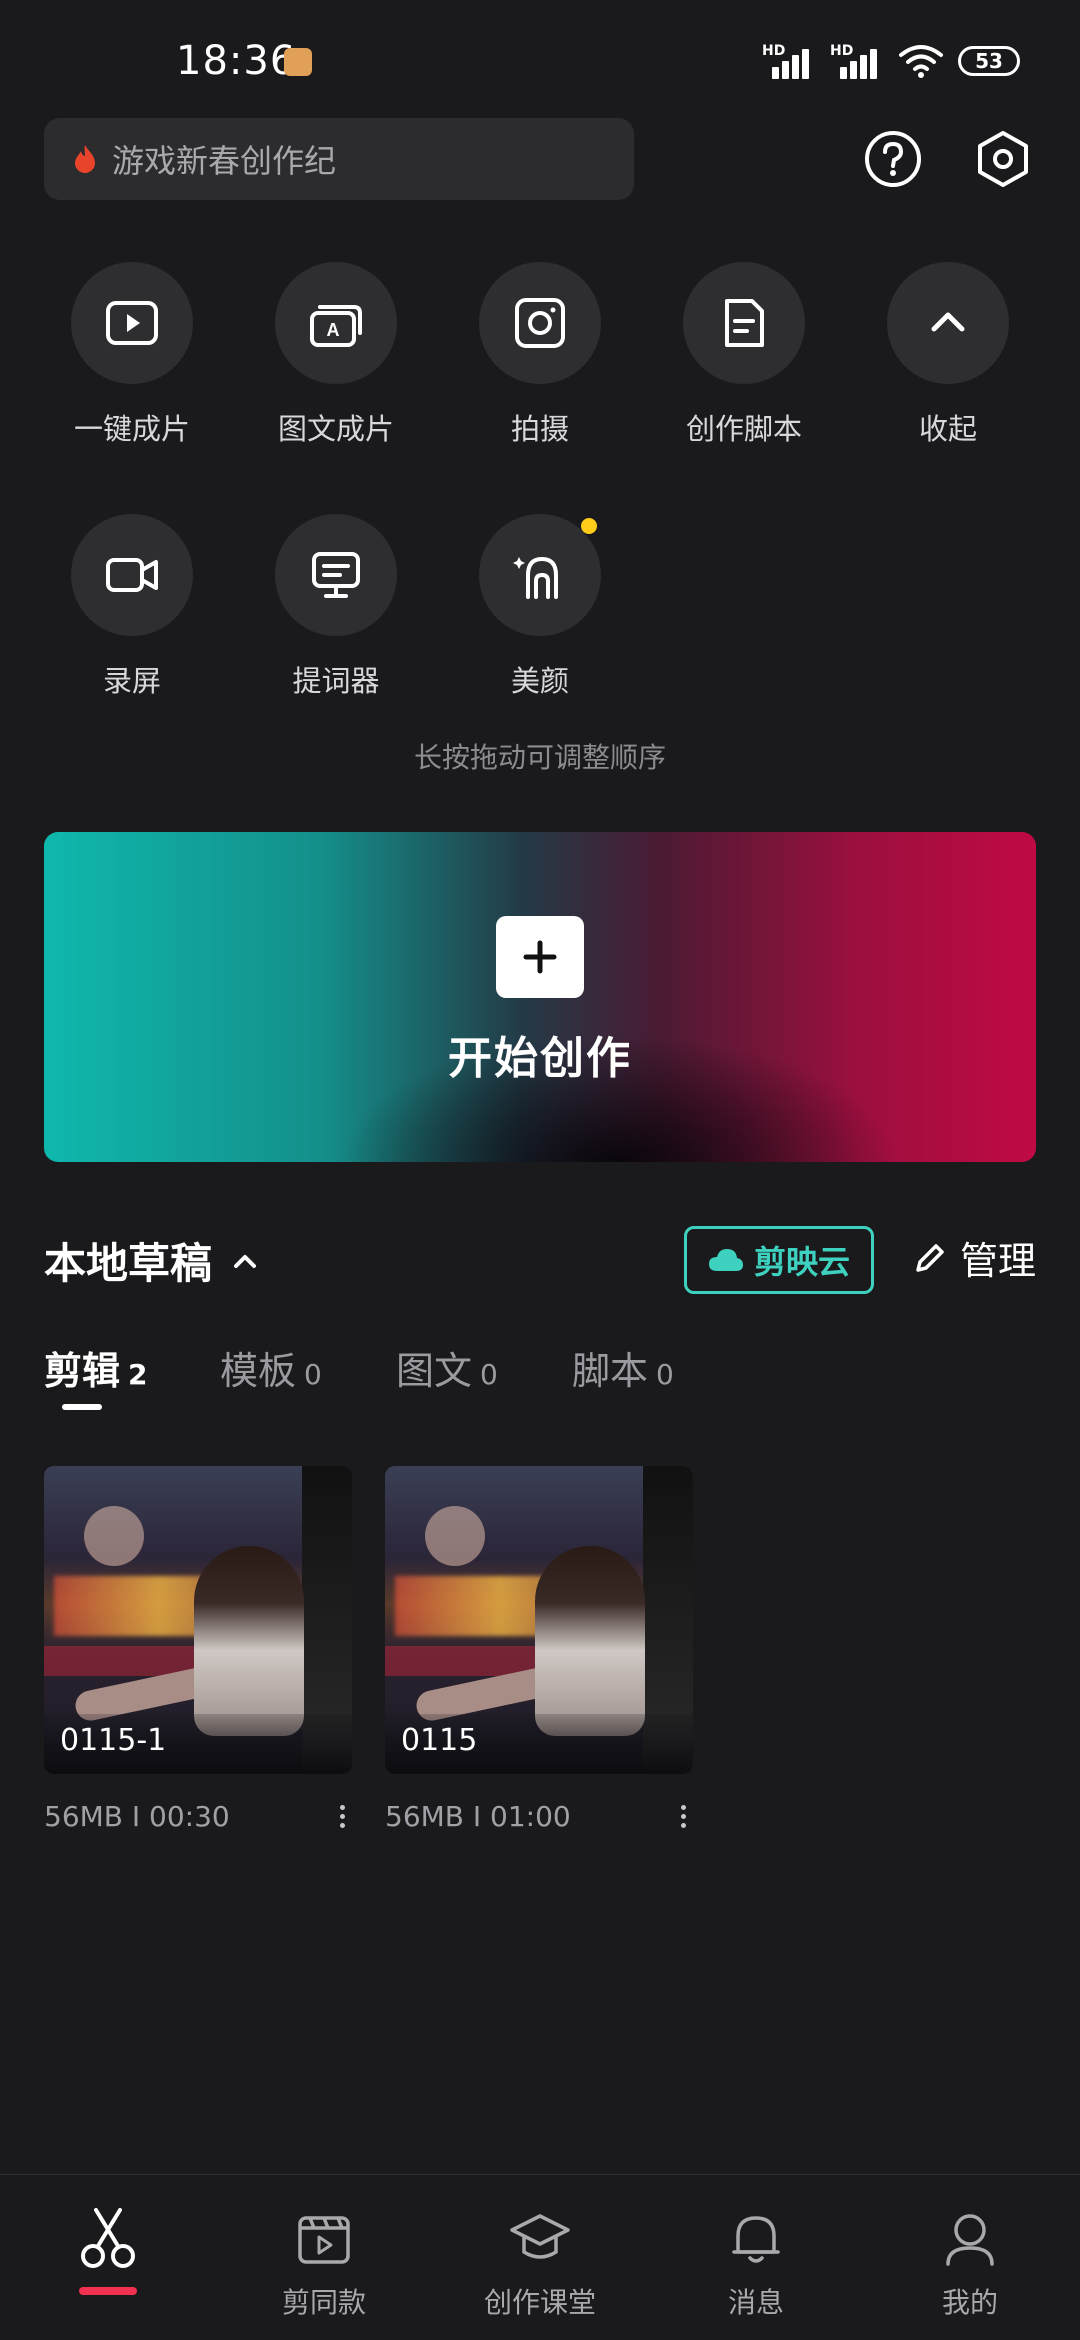  What do you see at coordinates (308, 1367) in the screenshot?
I see `tab-template: 模板 0` at bounding box center [308, 1367].